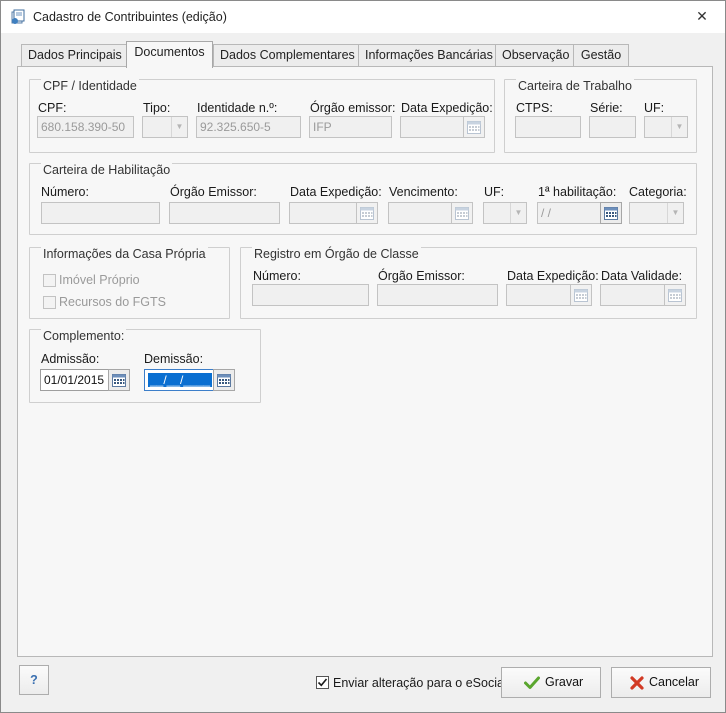 The image size is (726, 713). What do you see at coordinates (654, 108) in the screenshot?
I see `uf-ctps-label: UF:` at bounding box center [654, 108].